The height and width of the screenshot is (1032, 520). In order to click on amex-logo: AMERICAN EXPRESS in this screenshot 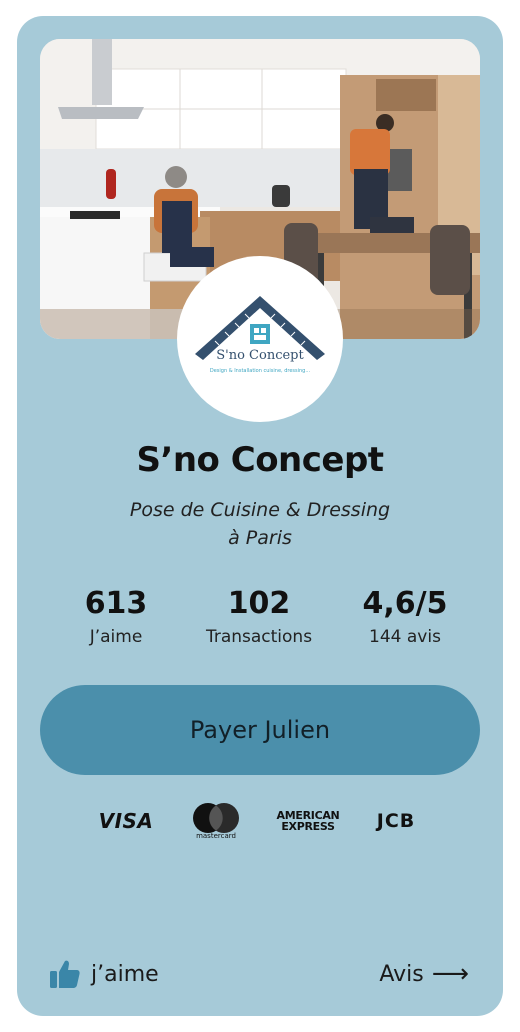, I will do `click(308, 821)`.